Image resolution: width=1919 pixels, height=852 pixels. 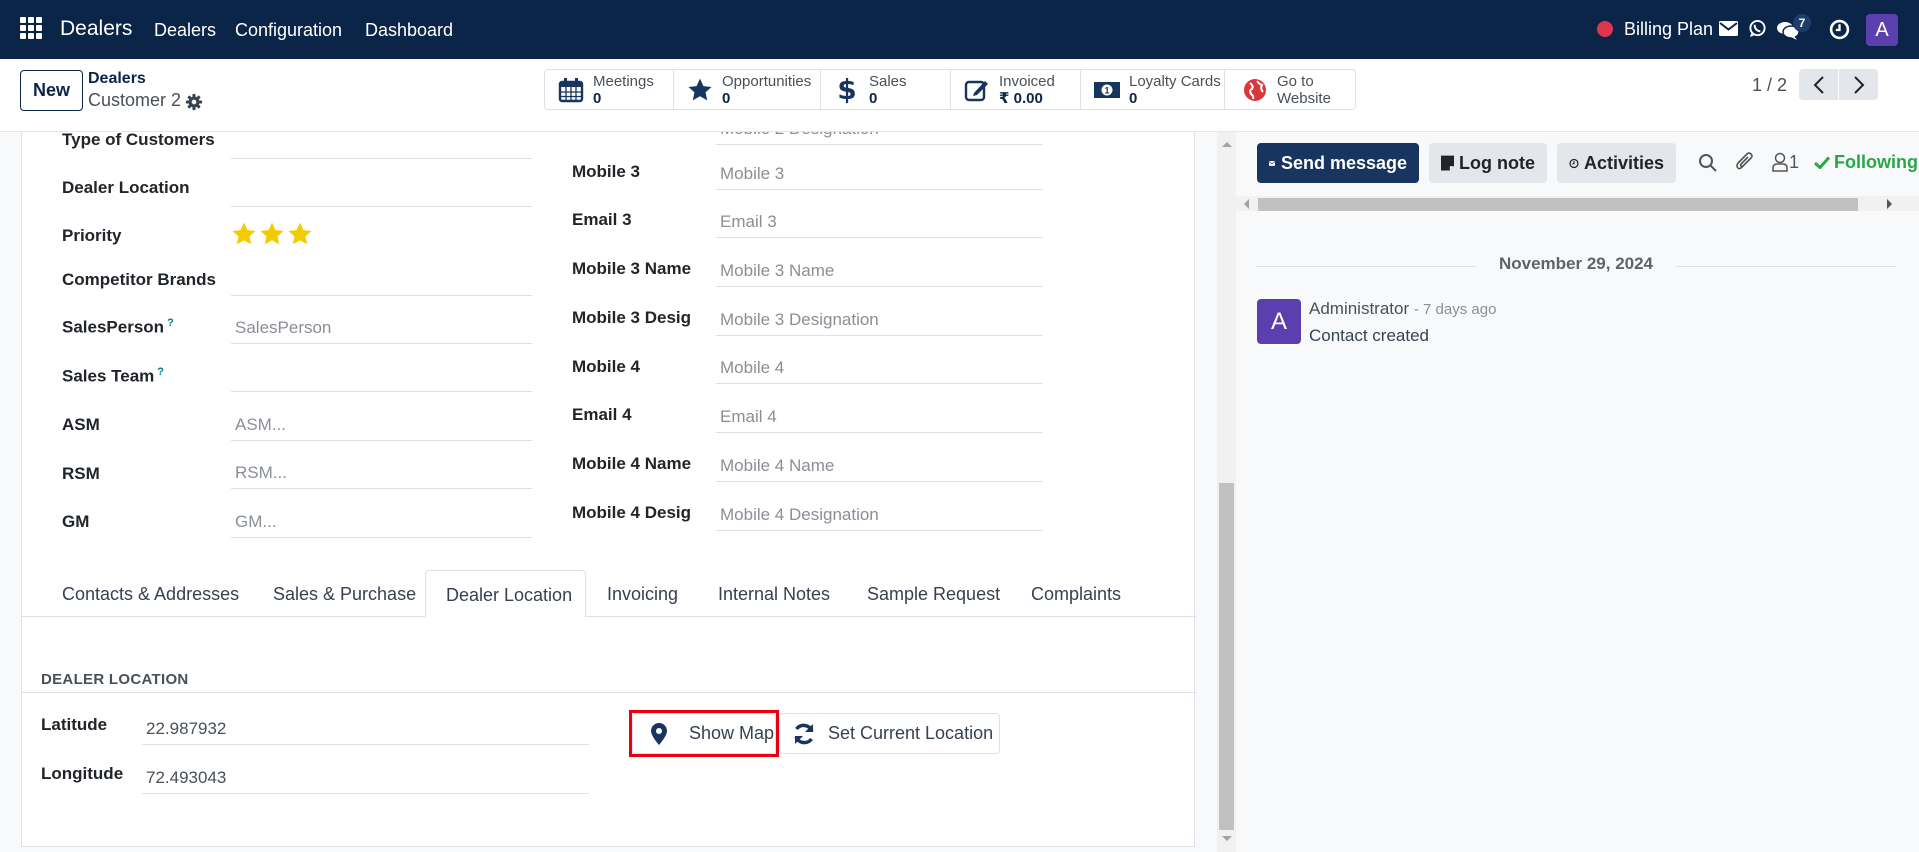 I want to click on following-button: Following, so click(x=1876, y=162).